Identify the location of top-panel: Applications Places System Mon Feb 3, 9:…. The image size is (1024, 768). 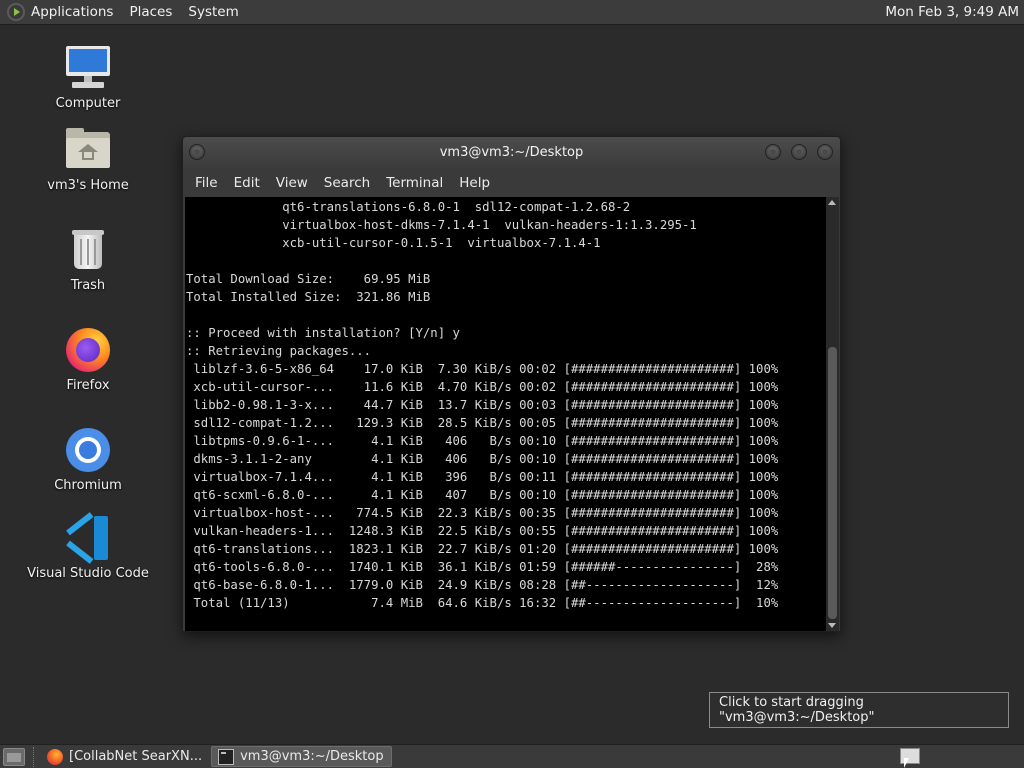
(512, 12).